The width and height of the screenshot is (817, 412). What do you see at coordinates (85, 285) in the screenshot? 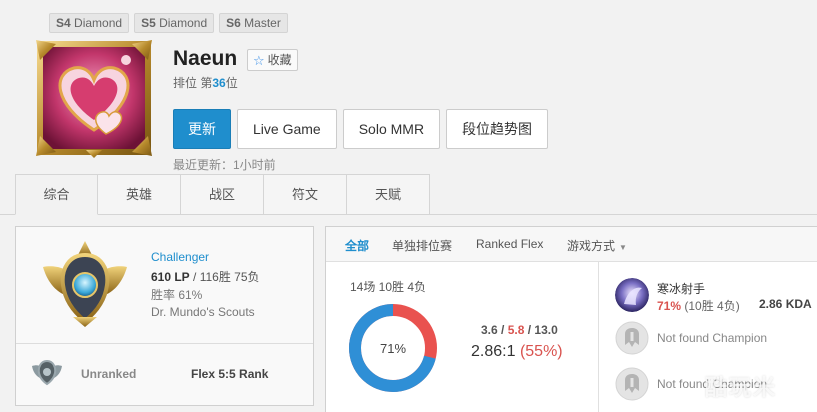
I see `challenger-emblem-icon` at bounding box center [85, 285].